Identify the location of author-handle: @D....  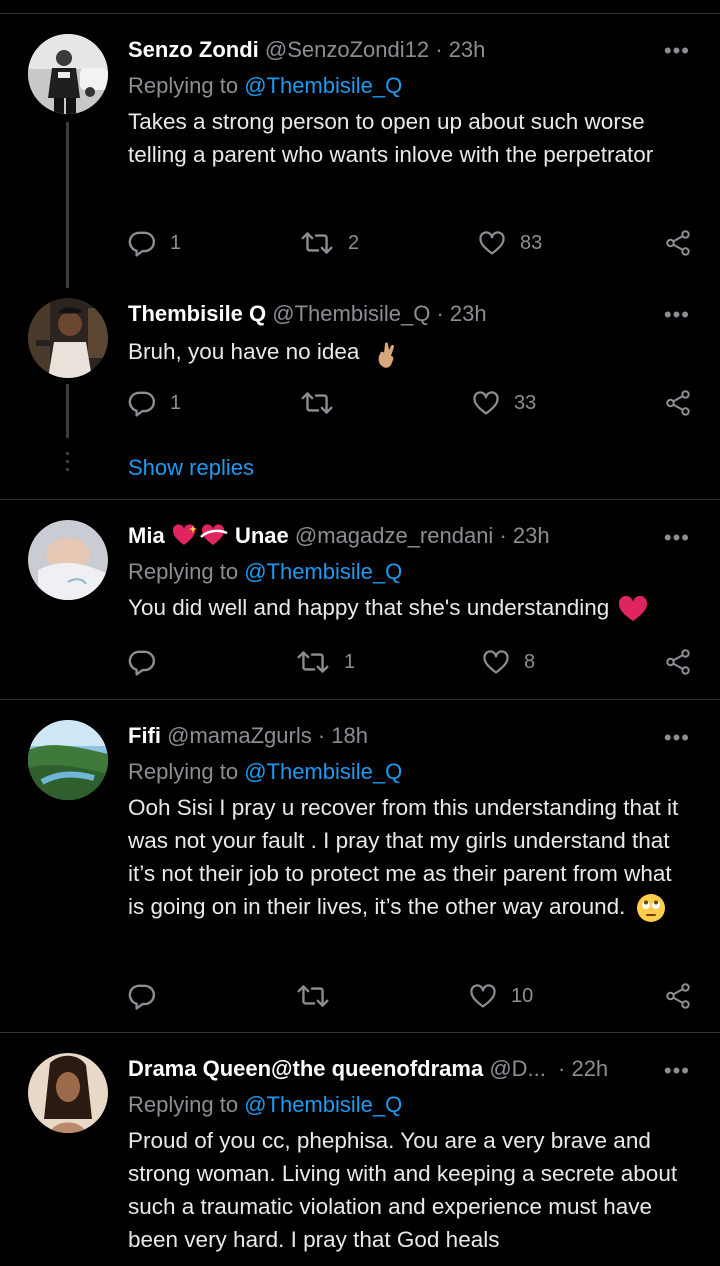
(517, 1068).